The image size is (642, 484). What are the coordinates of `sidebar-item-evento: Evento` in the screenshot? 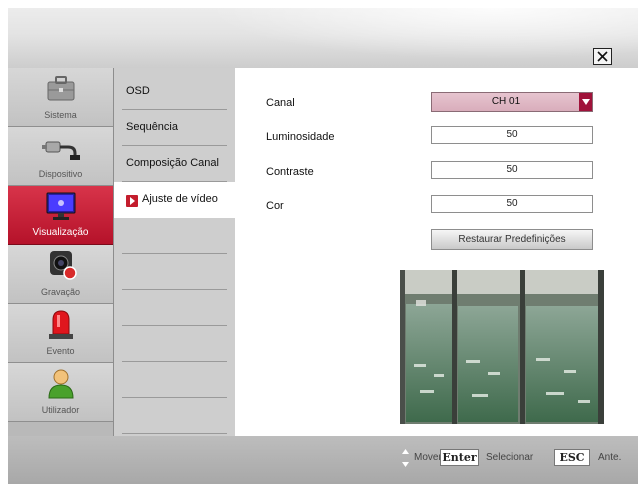 It's located at (60, 333).